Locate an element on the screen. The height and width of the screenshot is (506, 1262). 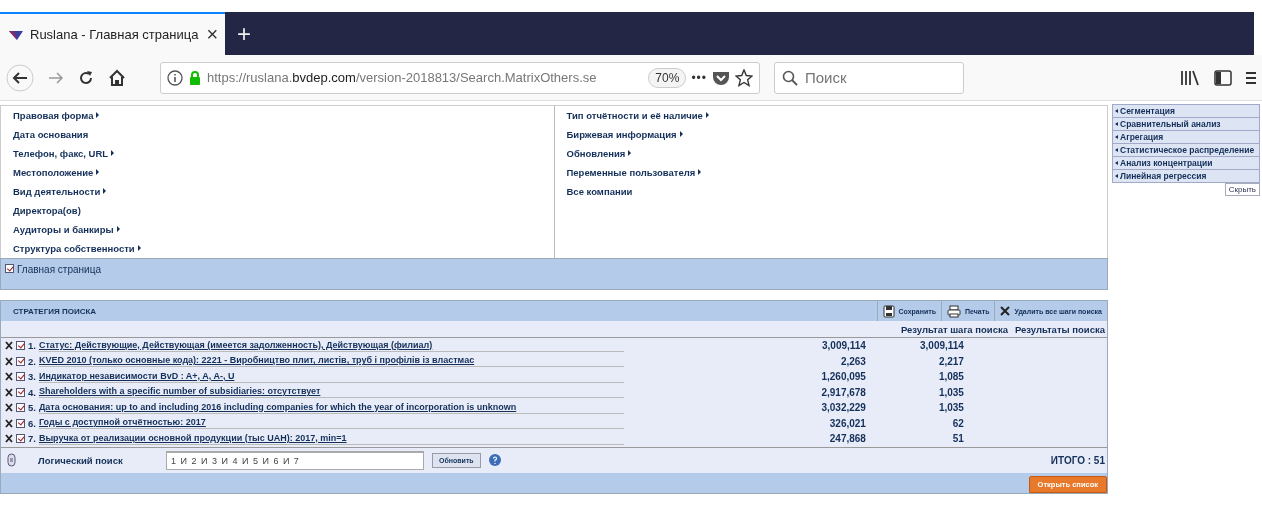
step-number: 3. is located at coordinates (32, 377).